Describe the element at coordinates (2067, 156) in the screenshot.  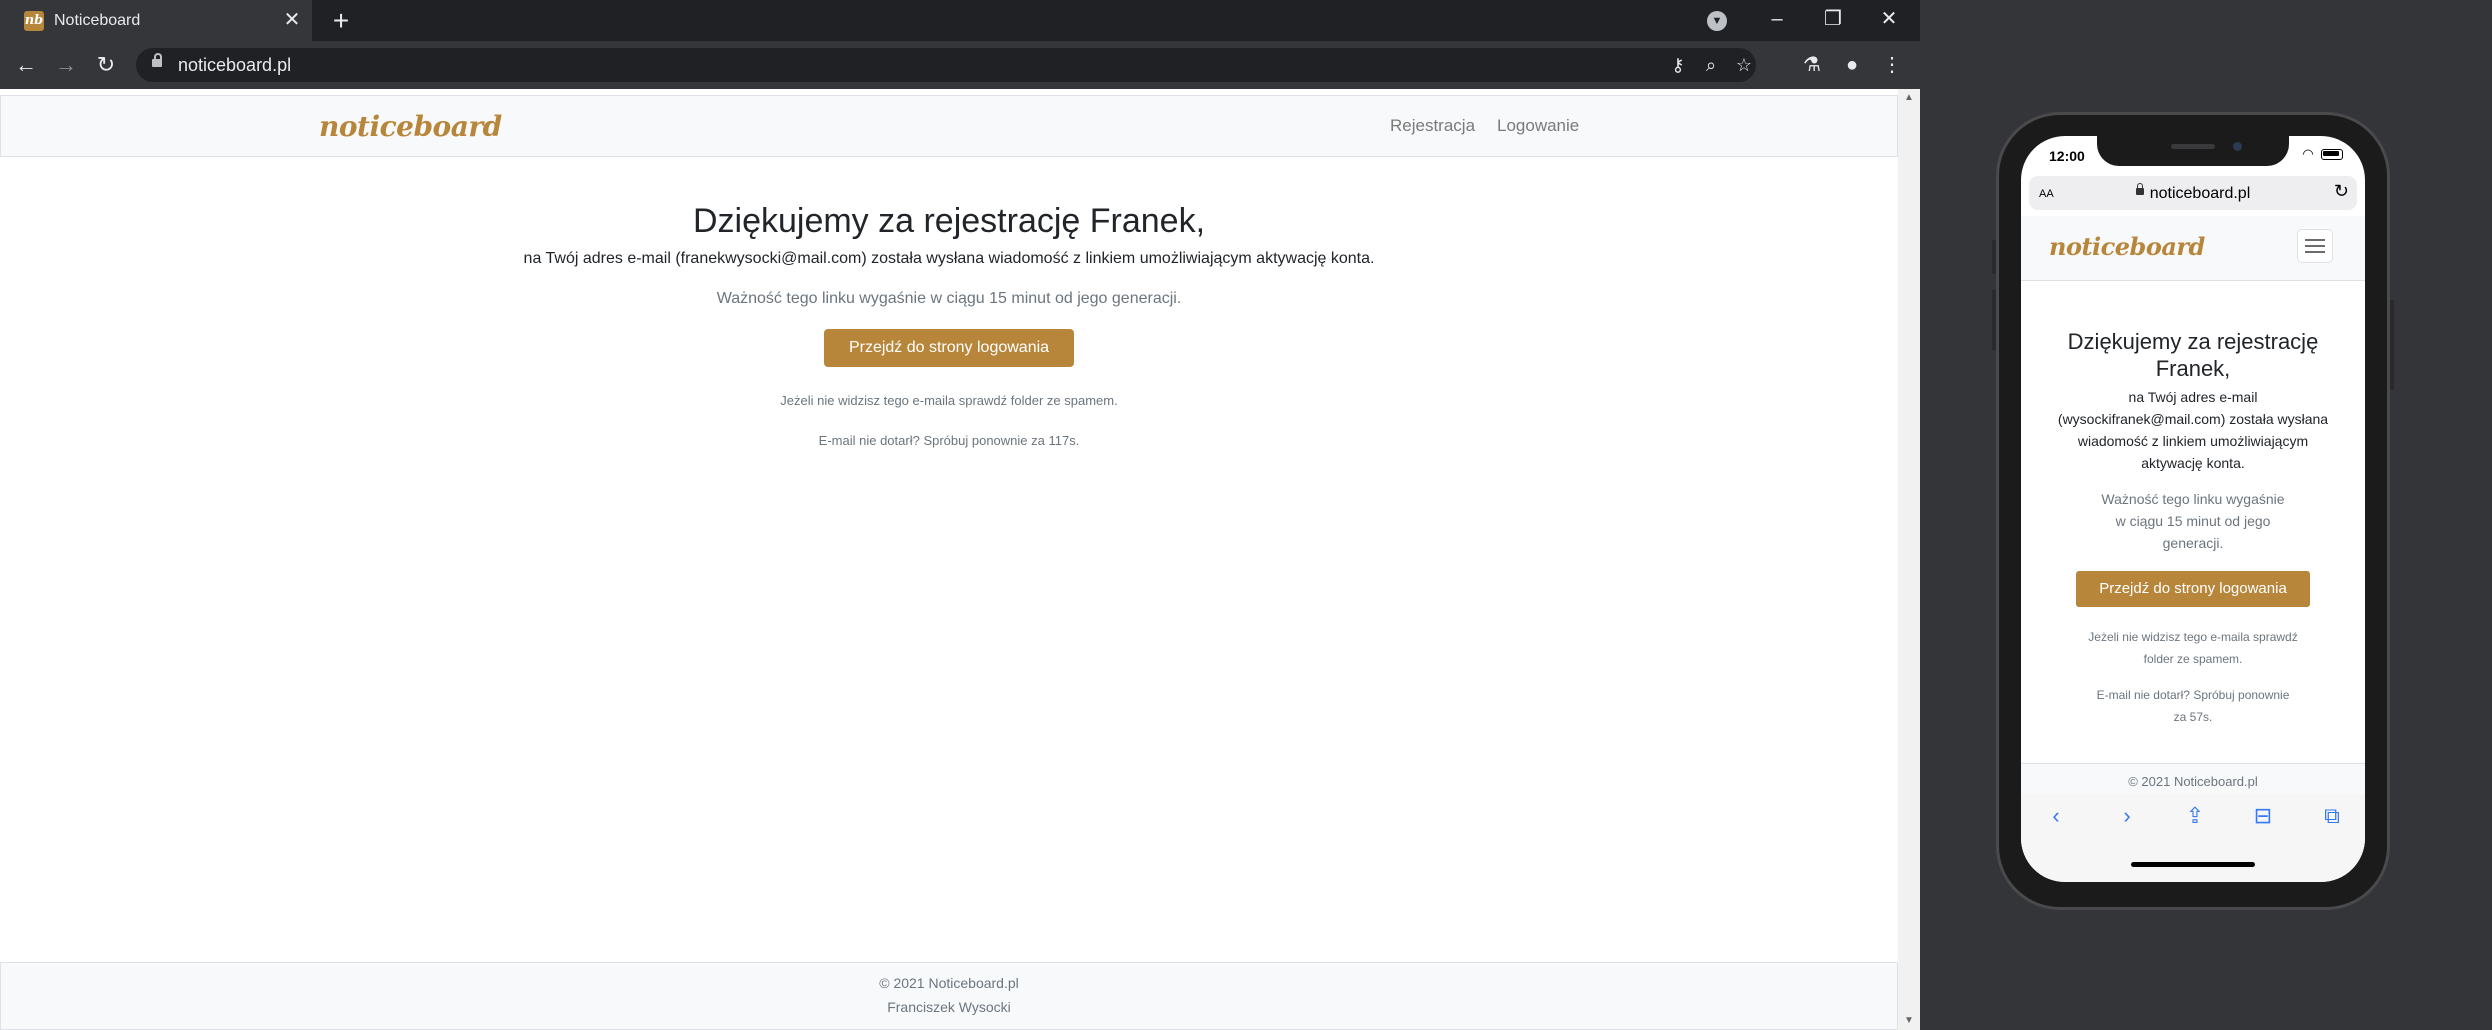
I see `status-time: 12:00` at that location.